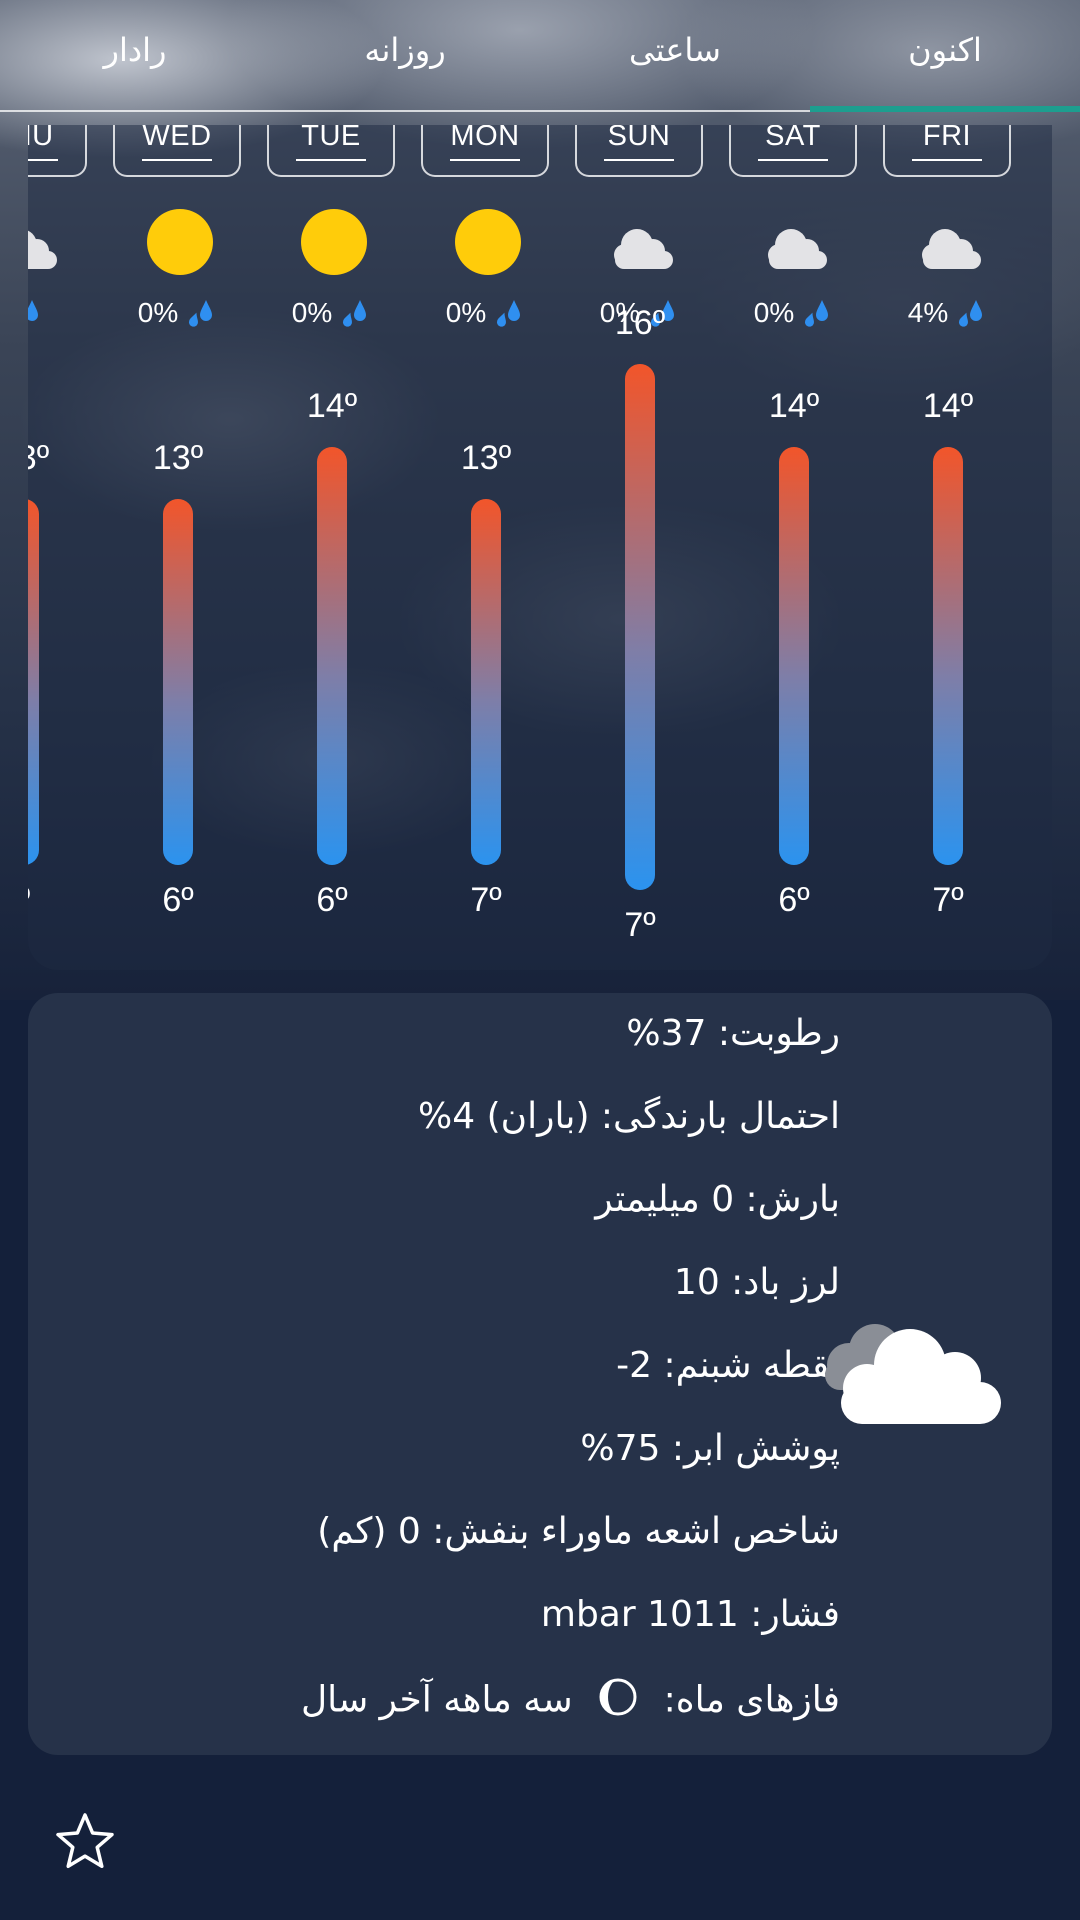  What do you see at coordinates (41, 138) in the screenshot?
I see `day-name: THU` at bounding box center [41, 138].